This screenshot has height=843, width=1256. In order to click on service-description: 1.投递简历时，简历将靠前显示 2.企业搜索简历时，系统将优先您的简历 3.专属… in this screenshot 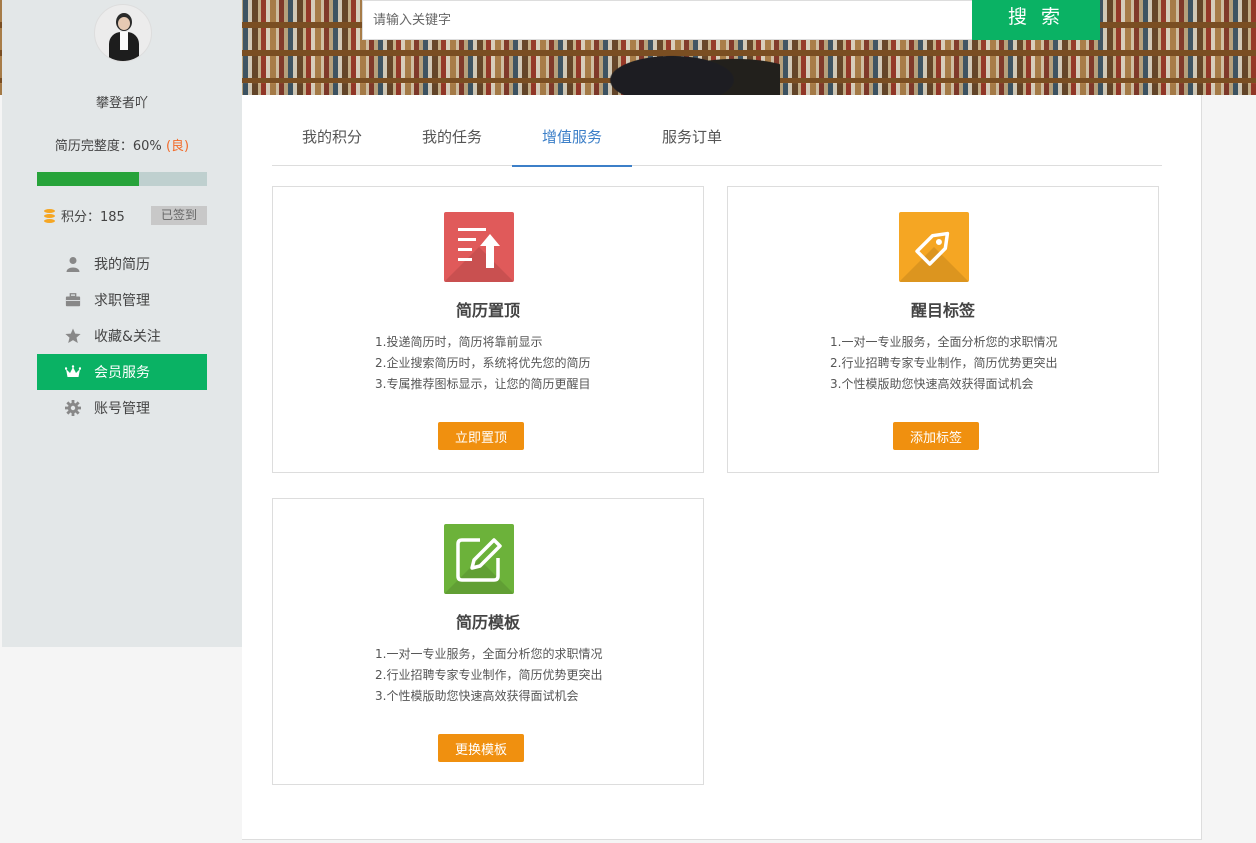, I will do `click(482, 363)`.